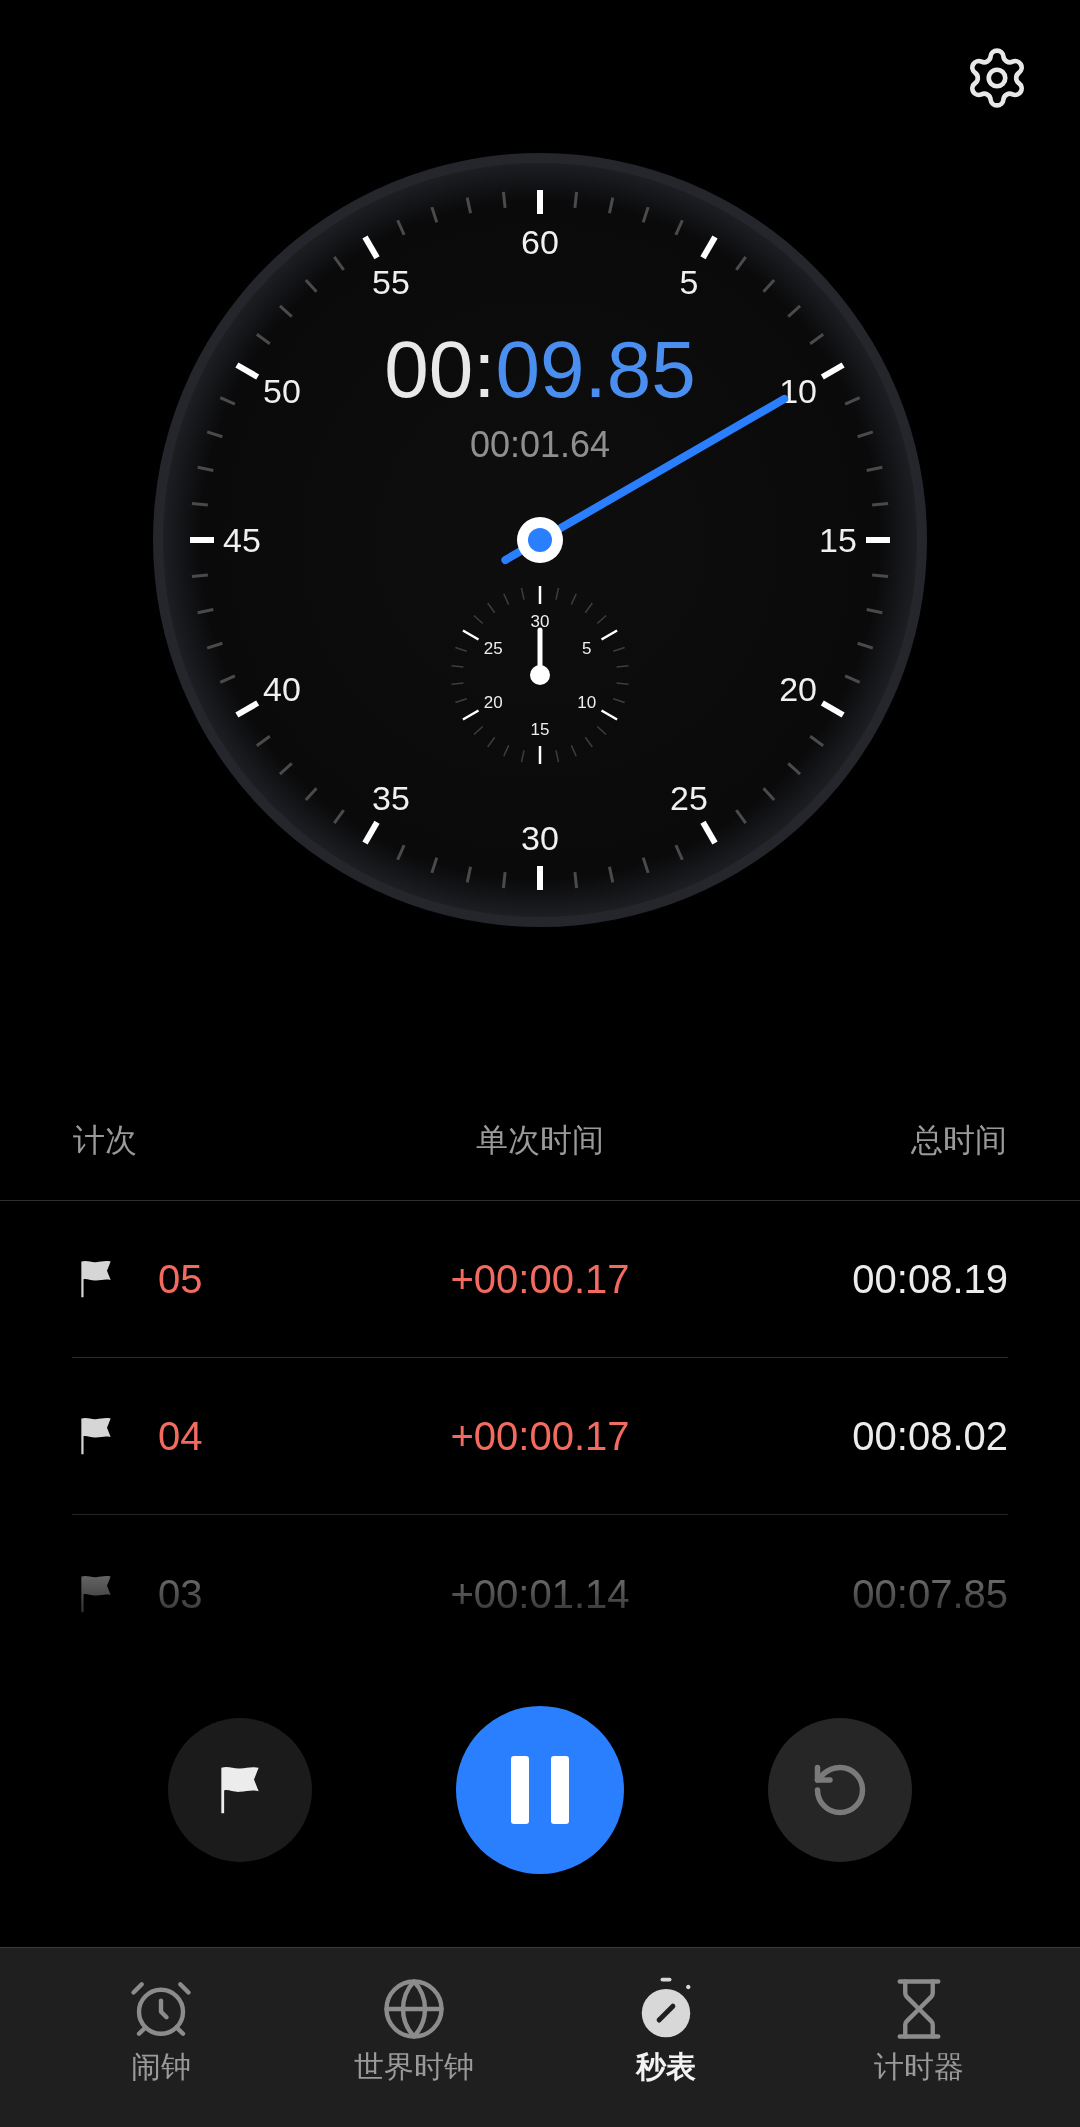 The image size is (1080, 2127). I want to click on dial-number: 35, so click(391, 798).